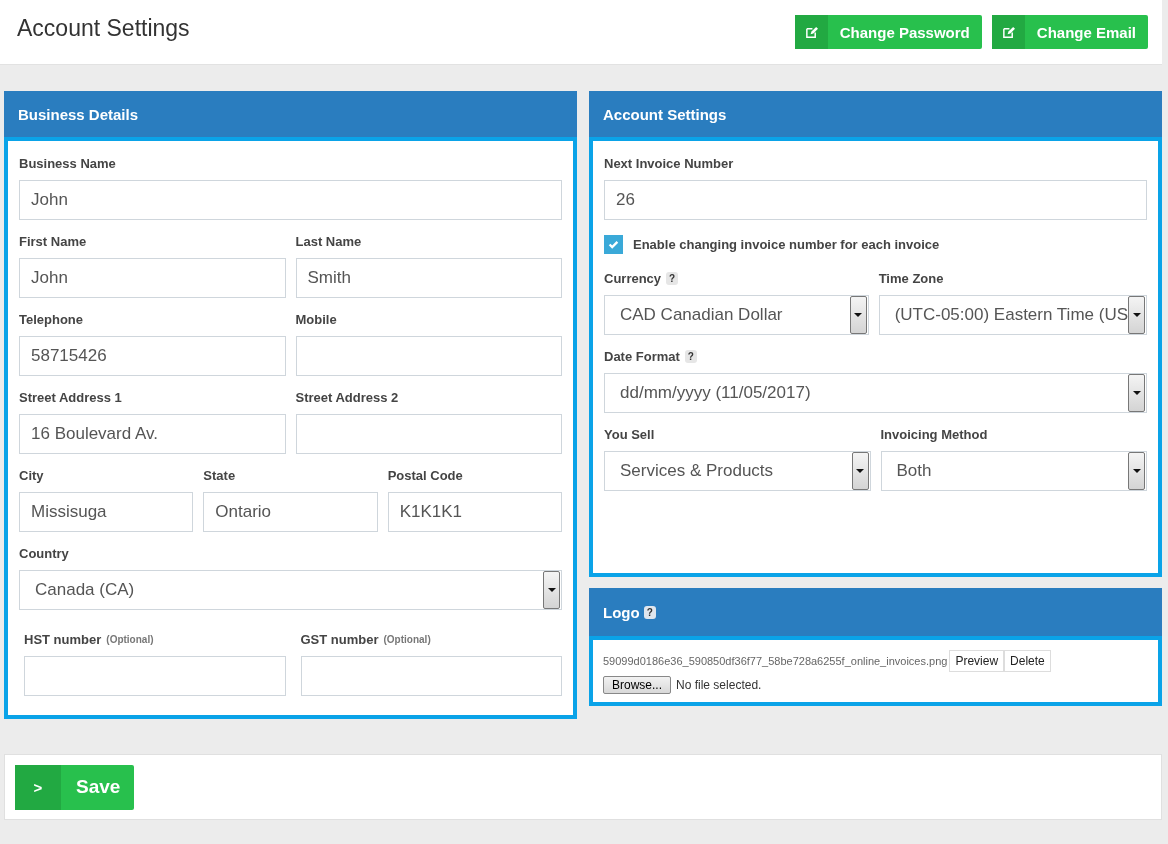 This screenshot has height=844, width=1168. What do you see at coordinates (219, 475) in the screenshot?
I see `field-label: State` at bounding box center [219, 475].